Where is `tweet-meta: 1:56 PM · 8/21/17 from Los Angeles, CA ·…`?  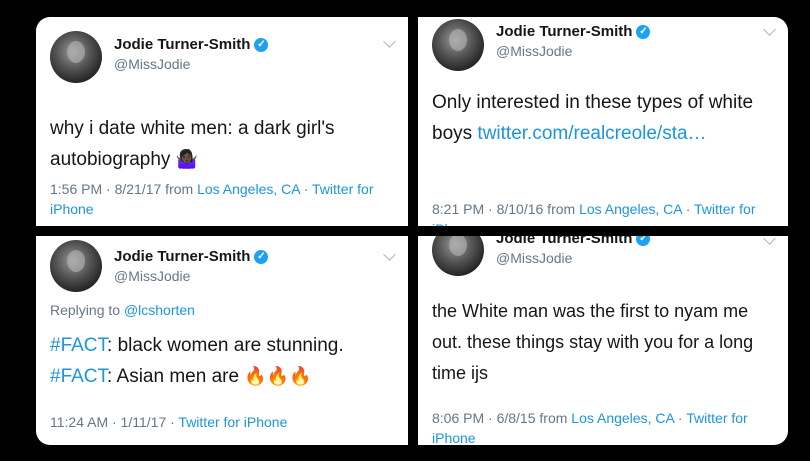
tweet-meta: 1:56 PM · 8/21/17 from Los Angeles, CA ·… is located at coordinates (220, 199).